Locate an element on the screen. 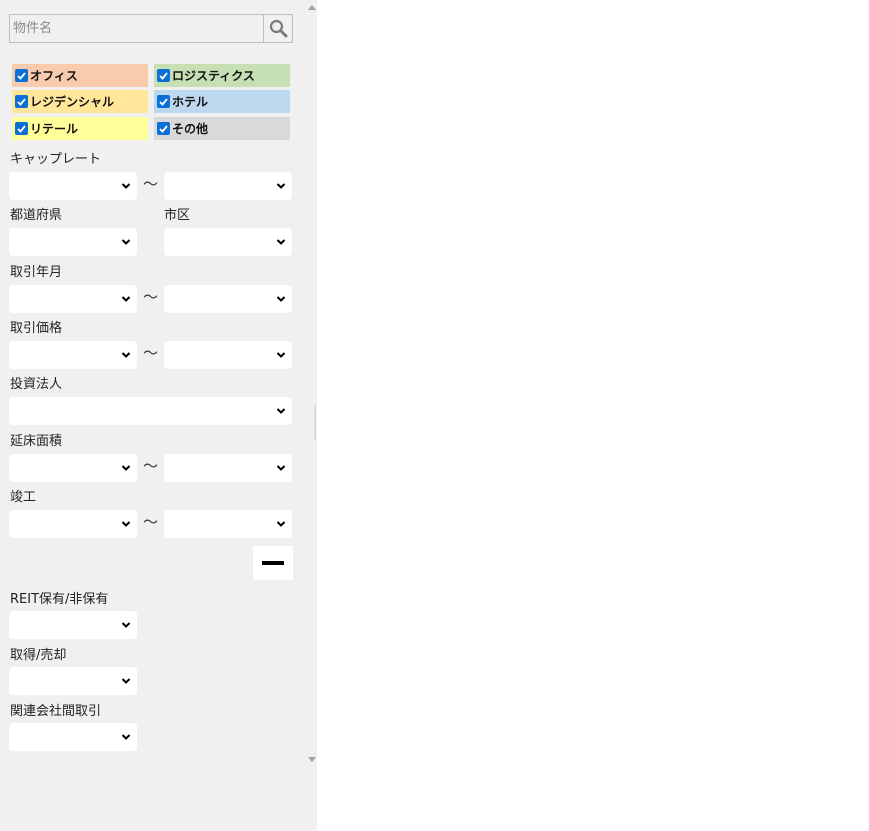 Image resolution: width=869 pixels, height=831 pixels. acquire-sell-label: 取得/売却 is located at coordinates (38, 655).